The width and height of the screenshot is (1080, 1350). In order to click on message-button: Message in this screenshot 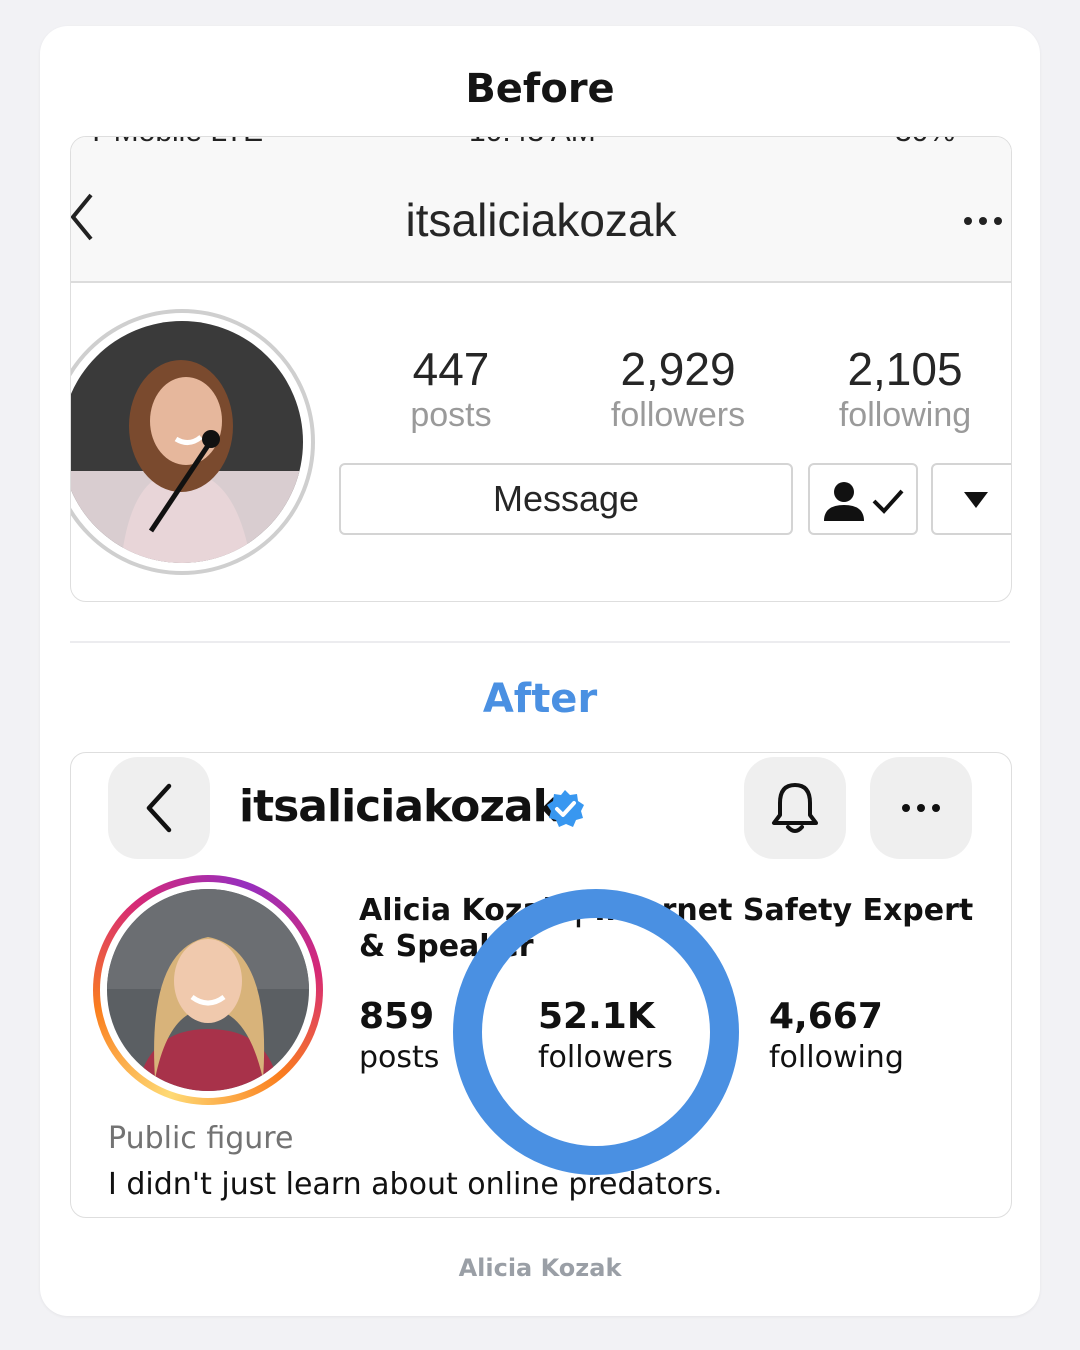, I will do `click(566, 499)`.